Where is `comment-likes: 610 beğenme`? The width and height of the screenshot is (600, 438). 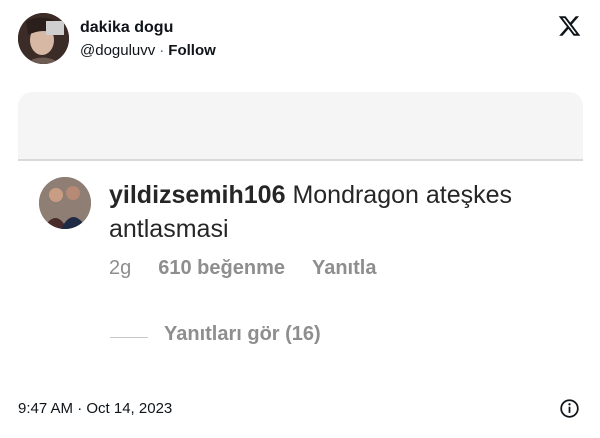 comment-likes: 610 beğenme is located at coordinates (221, 268).